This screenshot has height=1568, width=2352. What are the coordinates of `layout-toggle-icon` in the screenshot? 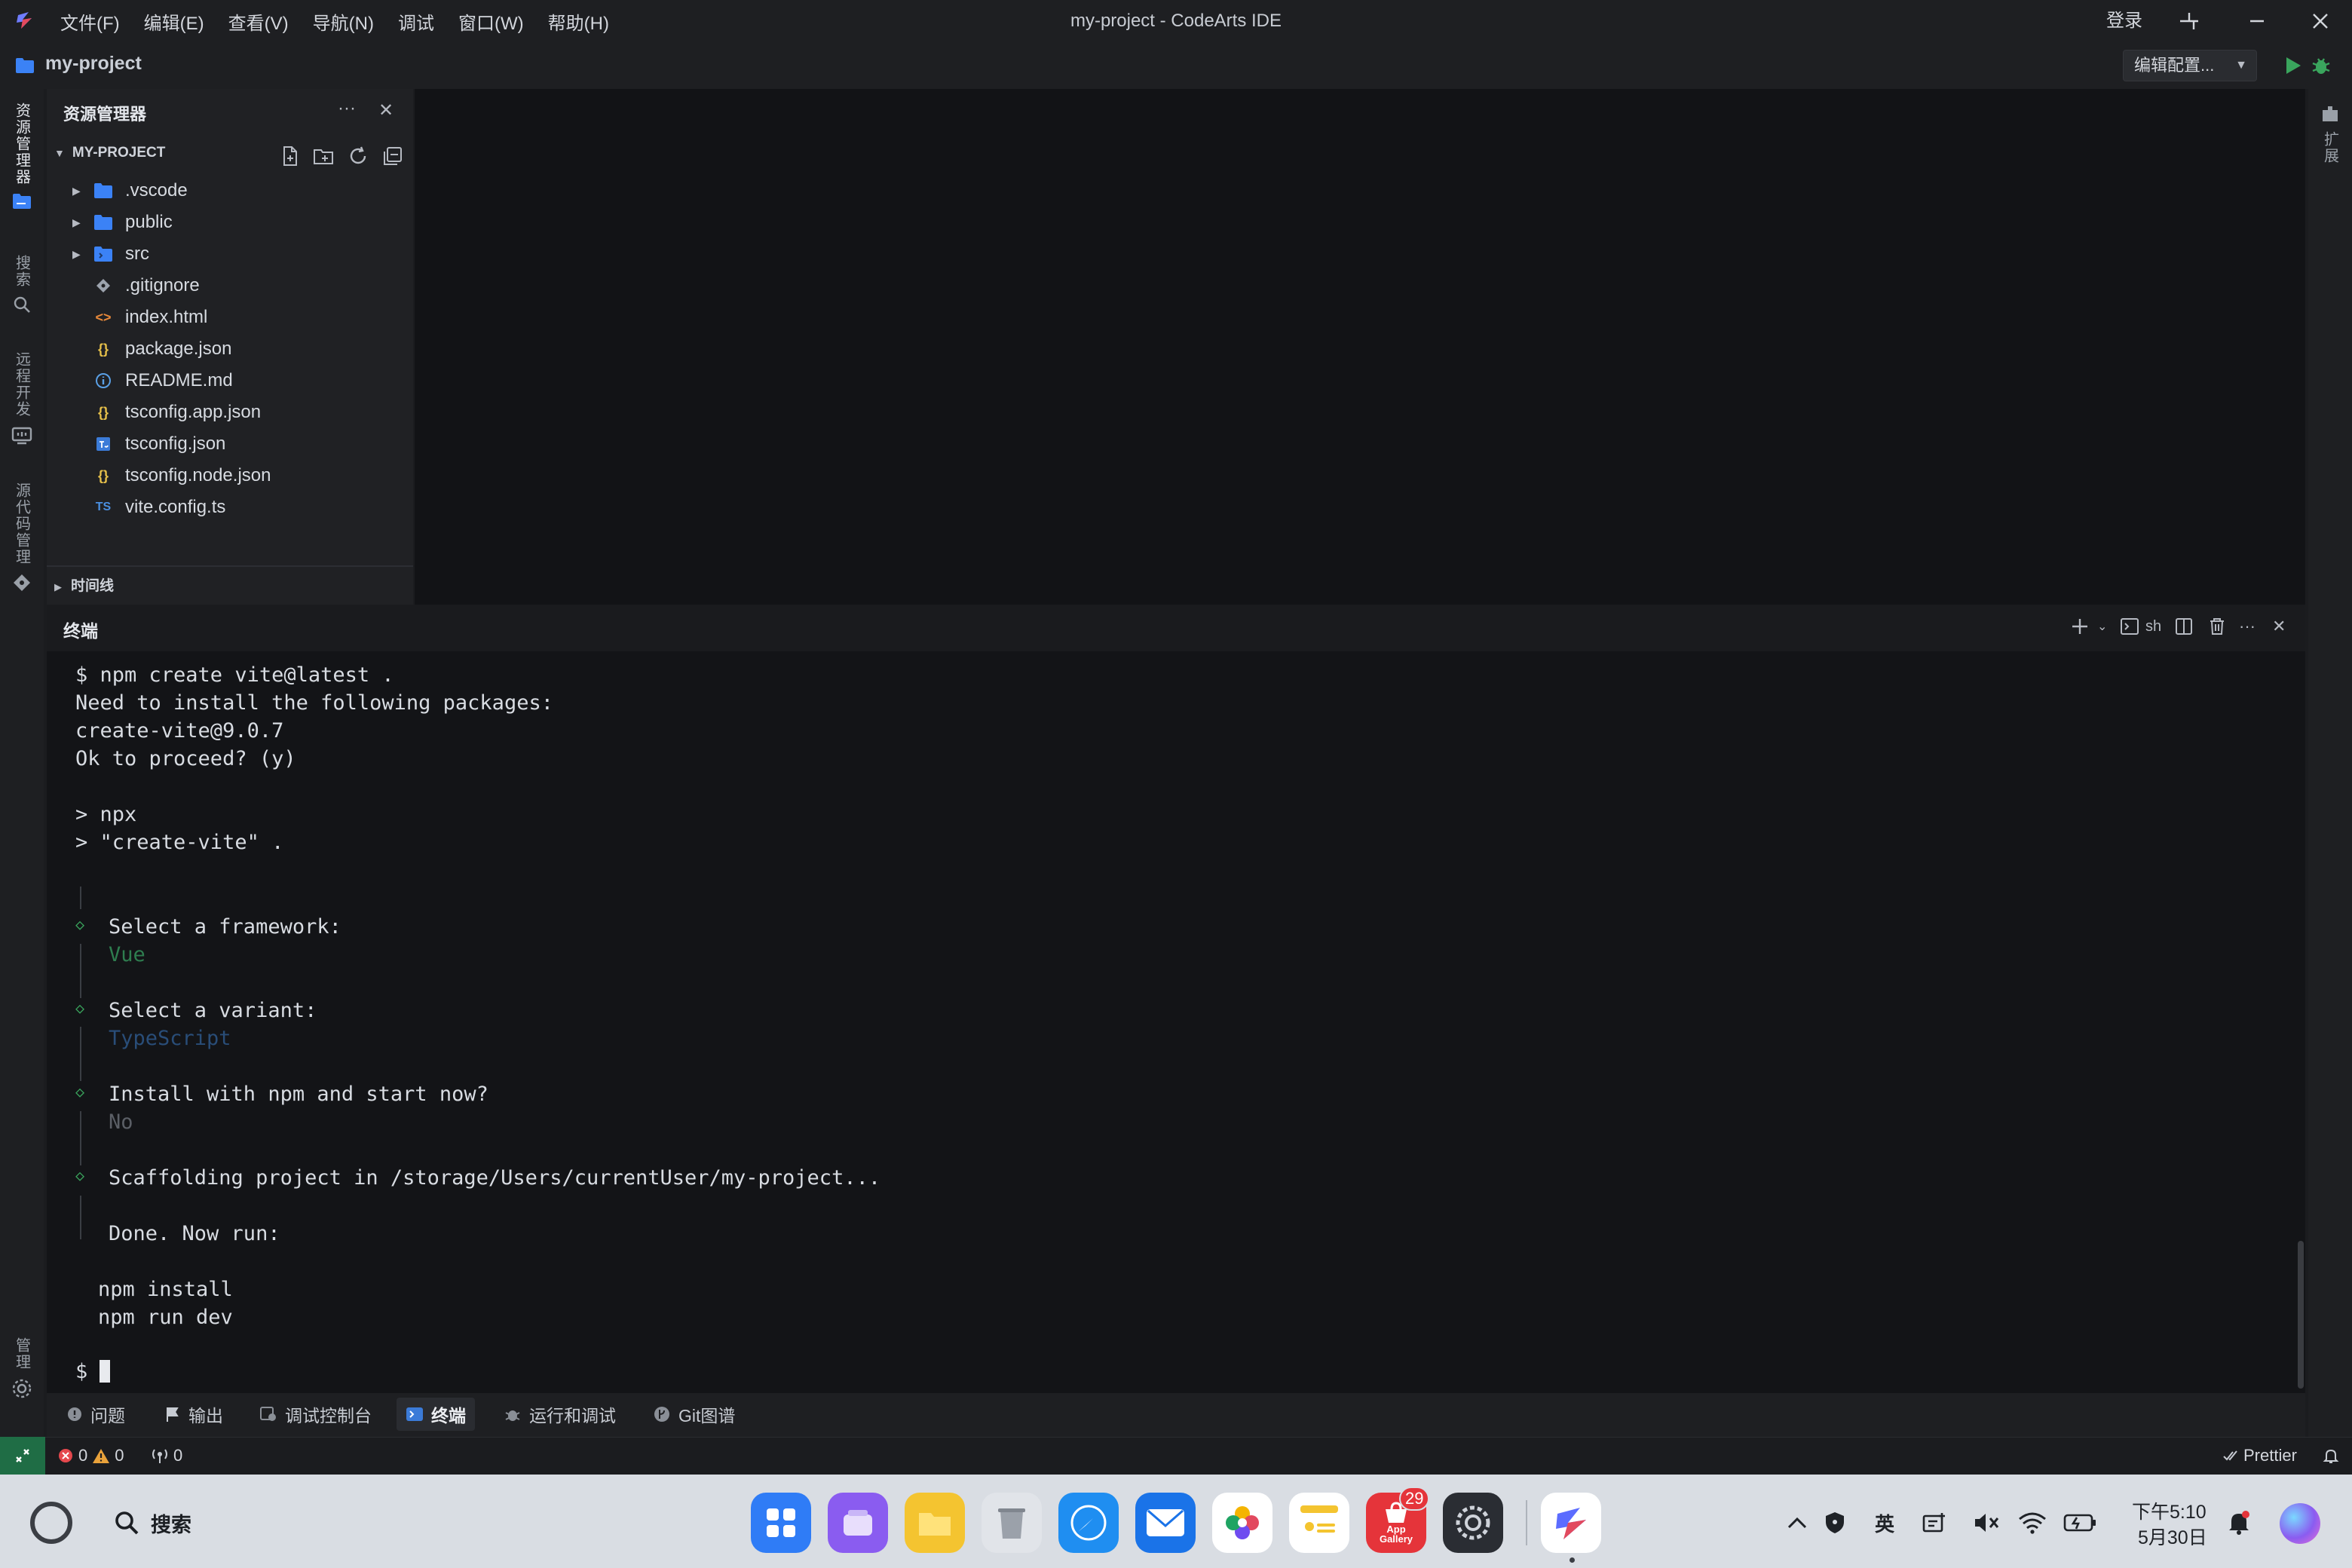 It's located at (2189, 21).